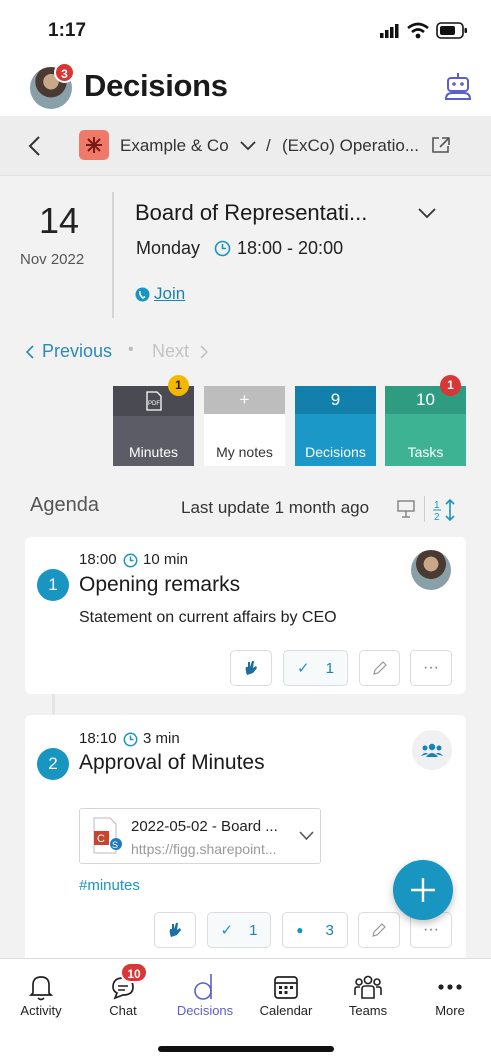 Image resolution: width=491 pixels, height=1063 pixels. Describe the element at coordinates (368, 1010) in the screenshot. I see `tab-label: Teams` at that location.